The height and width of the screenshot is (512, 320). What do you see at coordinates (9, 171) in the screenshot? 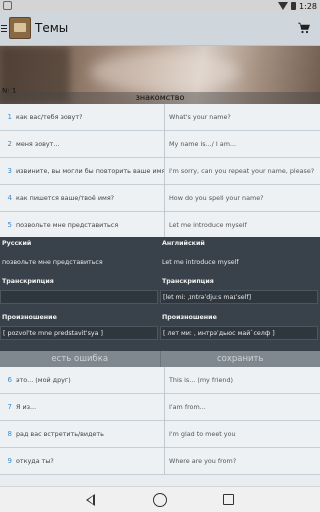
I see `phrase-number: 3` at bounding box center [9, 171].